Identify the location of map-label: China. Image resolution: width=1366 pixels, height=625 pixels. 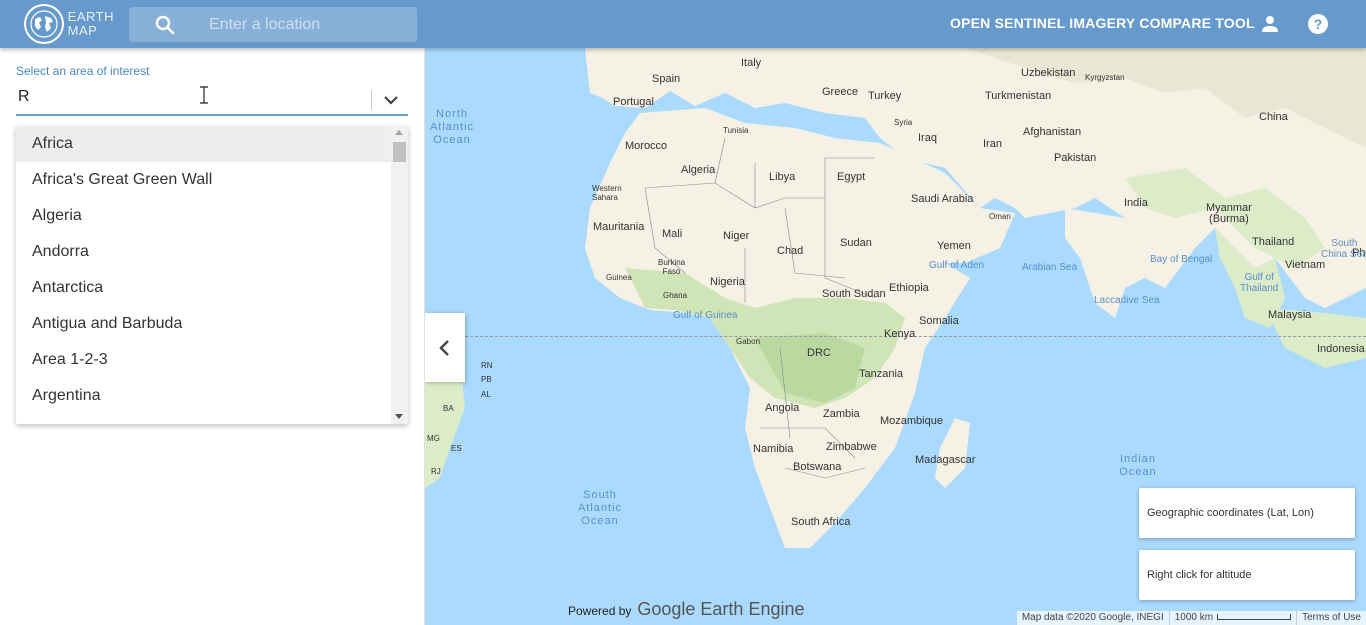
(1273, 117).